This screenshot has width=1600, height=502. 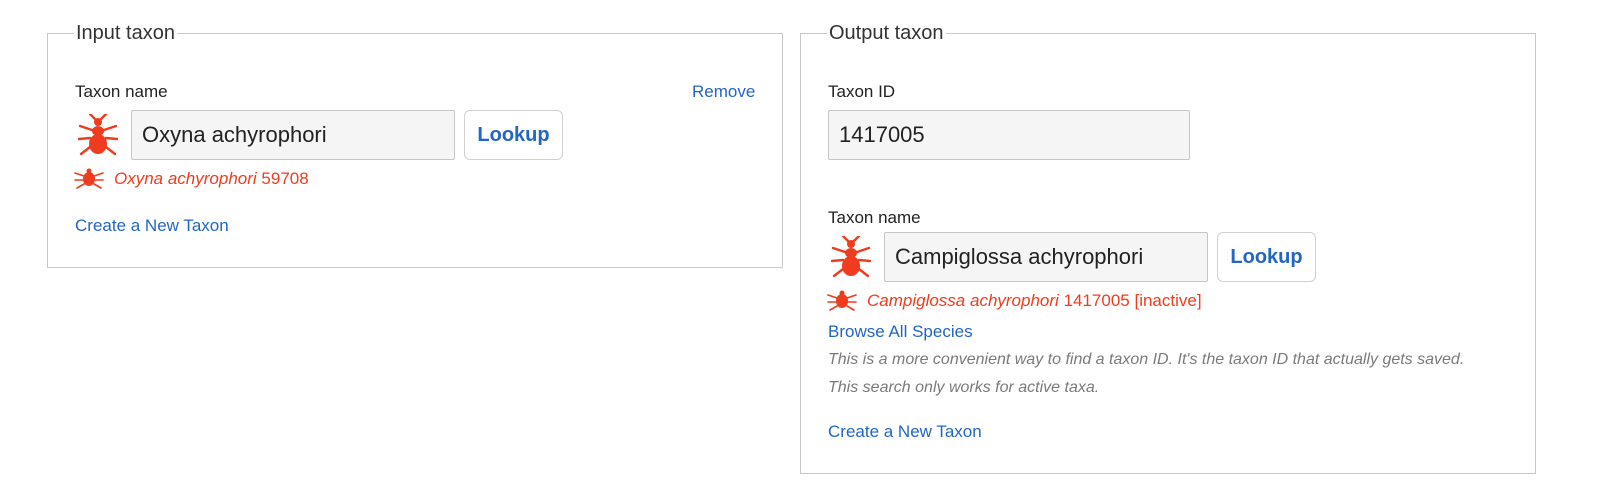 What do you see at coordinates (152, 226) in the screenshot?
I see `input-create-new-taxon-link: Create a New Taxon` at bounding box center [152, 226].